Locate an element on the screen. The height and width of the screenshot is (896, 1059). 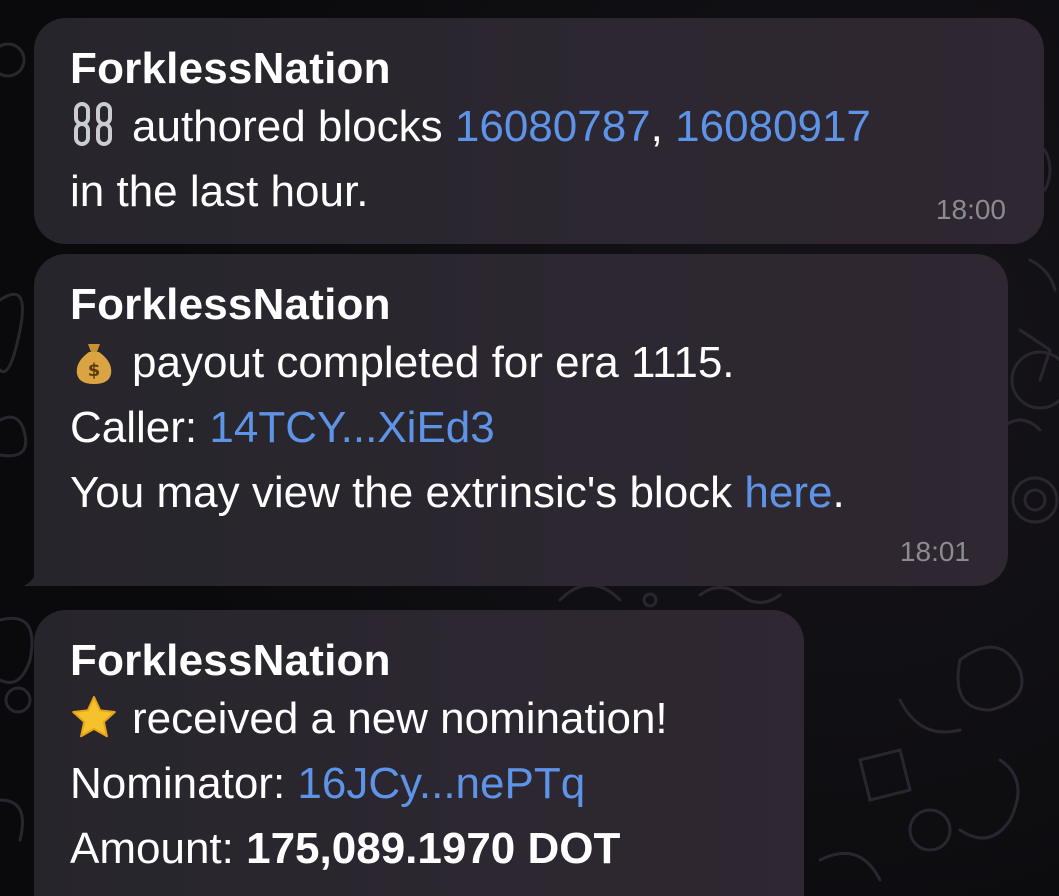
amount-value: 175,089.1970 DOT is located at coordinates (433, 848).